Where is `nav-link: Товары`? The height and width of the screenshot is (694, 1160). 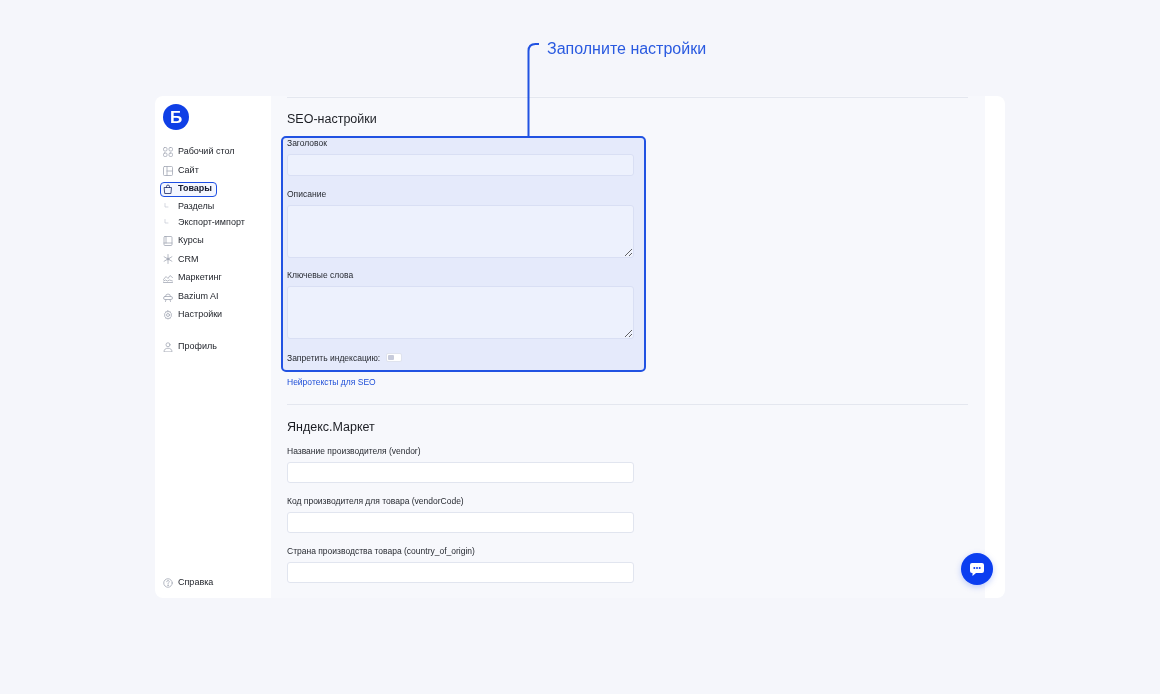 nav-link: Товары is located at coordinates (189, 189).